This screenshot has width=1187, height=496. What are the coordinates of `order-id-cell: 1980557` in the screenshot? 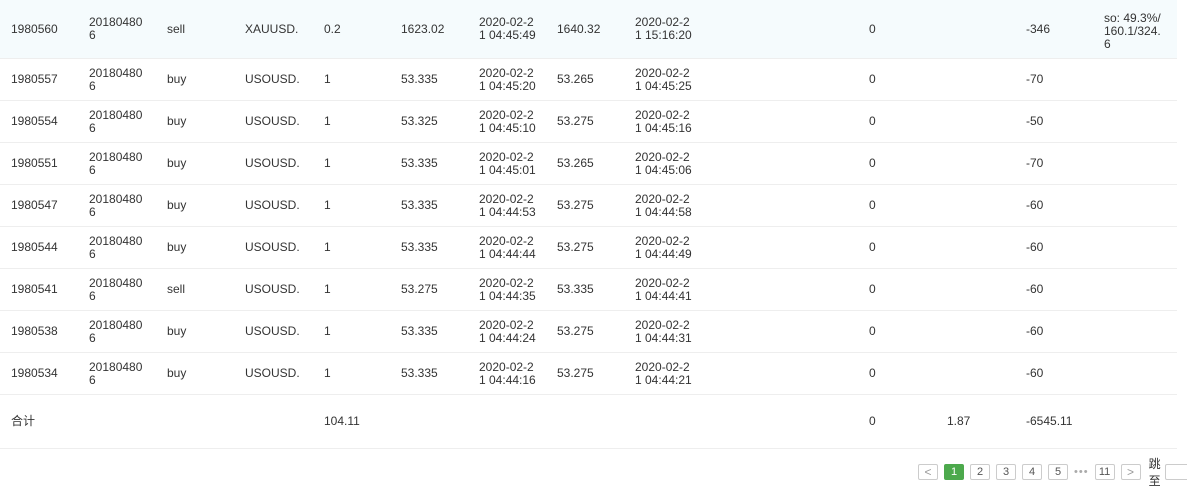 It's located at (34, 79).